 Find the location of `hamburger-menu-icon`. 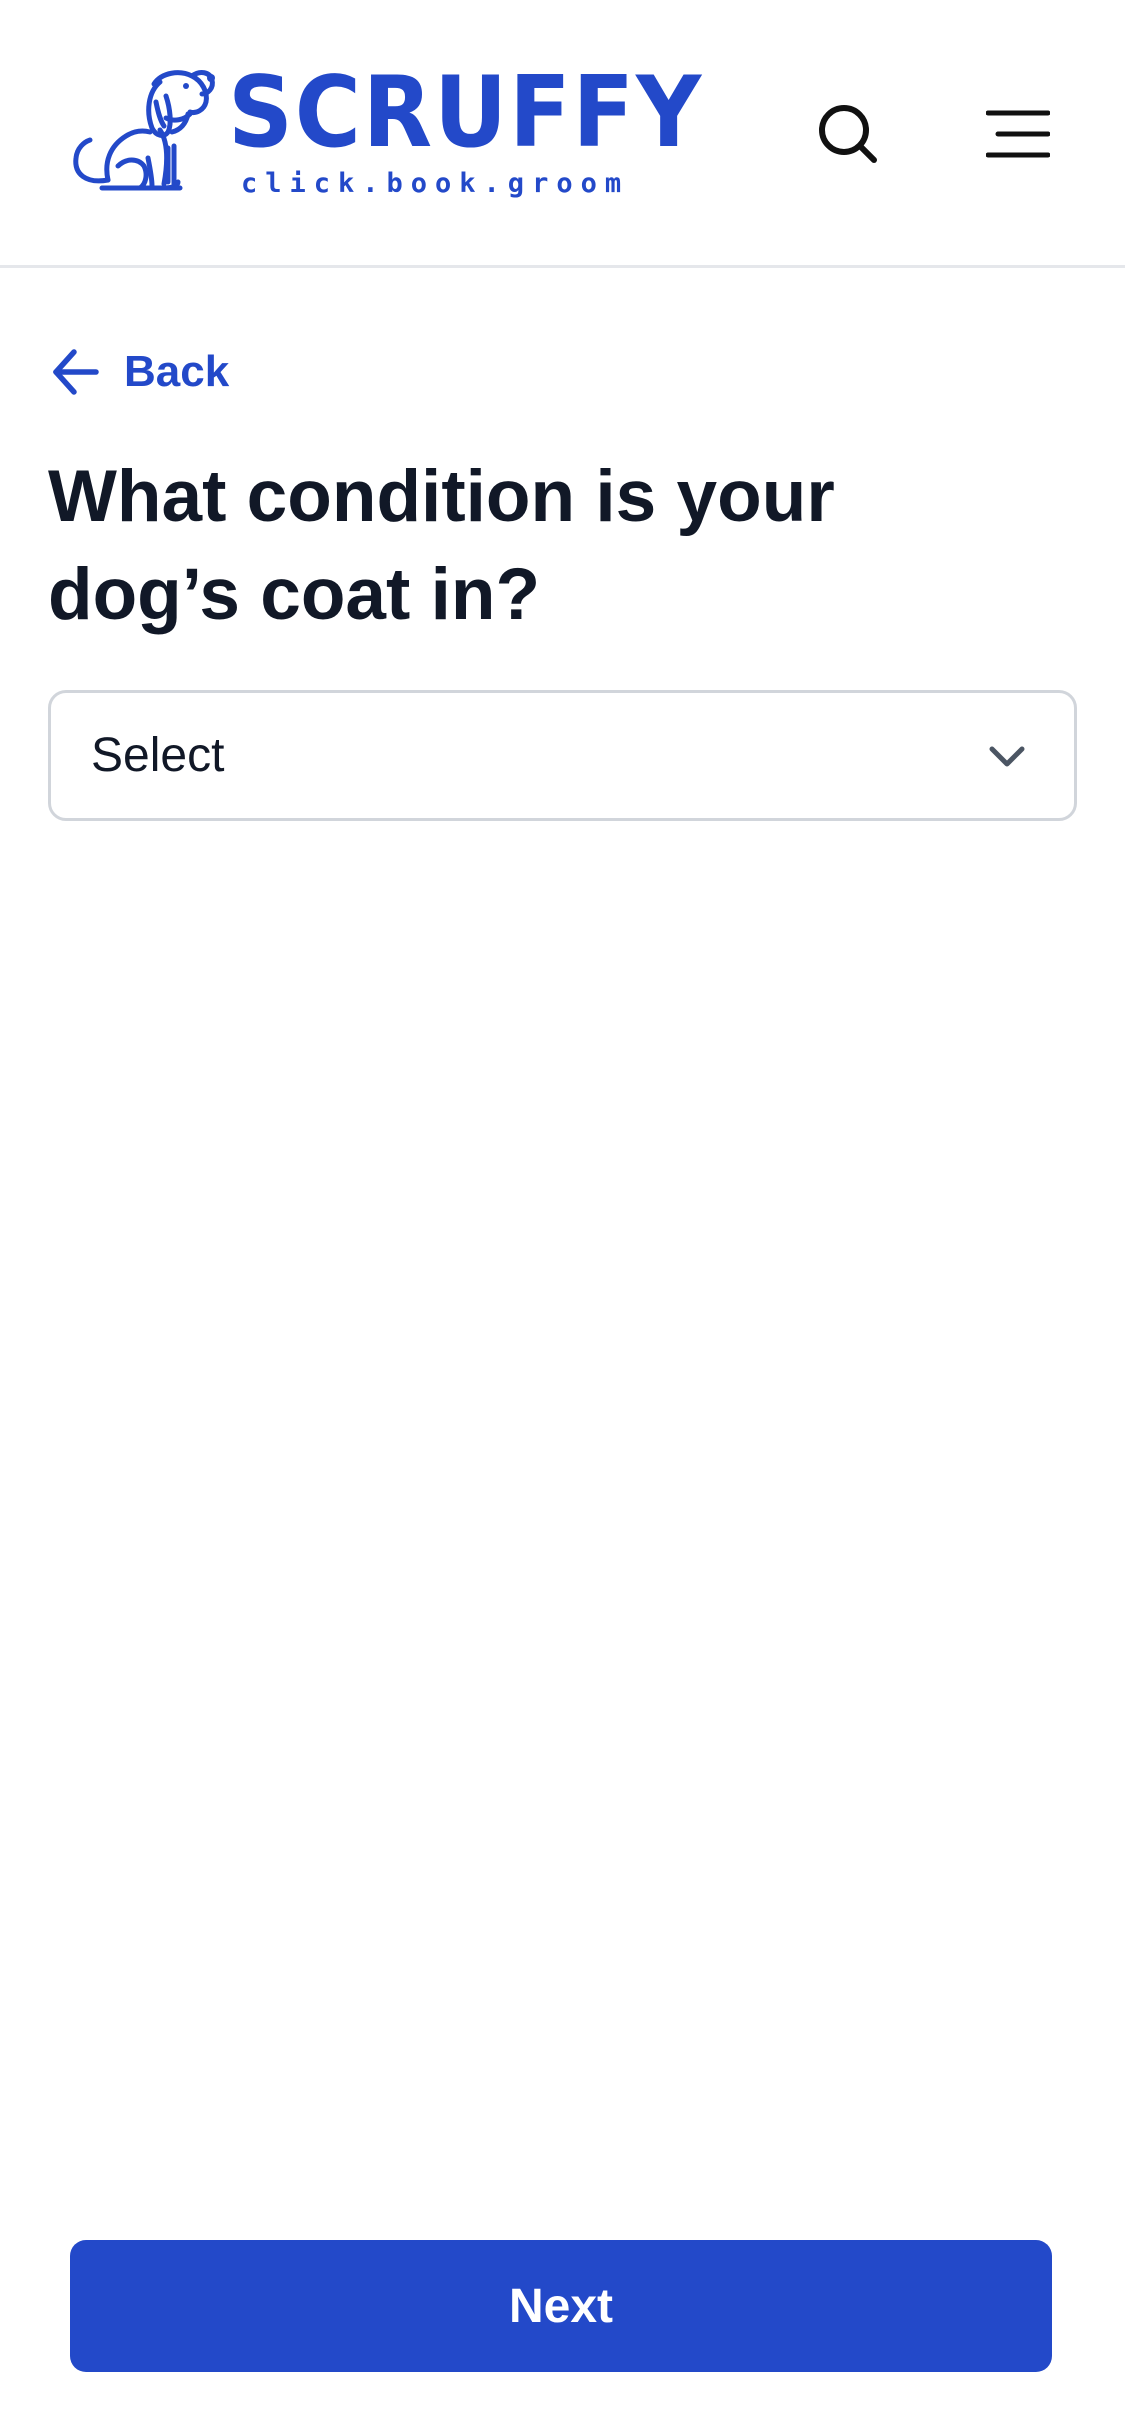

hamburger-menu-icon is located at coordinates (1018, 134).